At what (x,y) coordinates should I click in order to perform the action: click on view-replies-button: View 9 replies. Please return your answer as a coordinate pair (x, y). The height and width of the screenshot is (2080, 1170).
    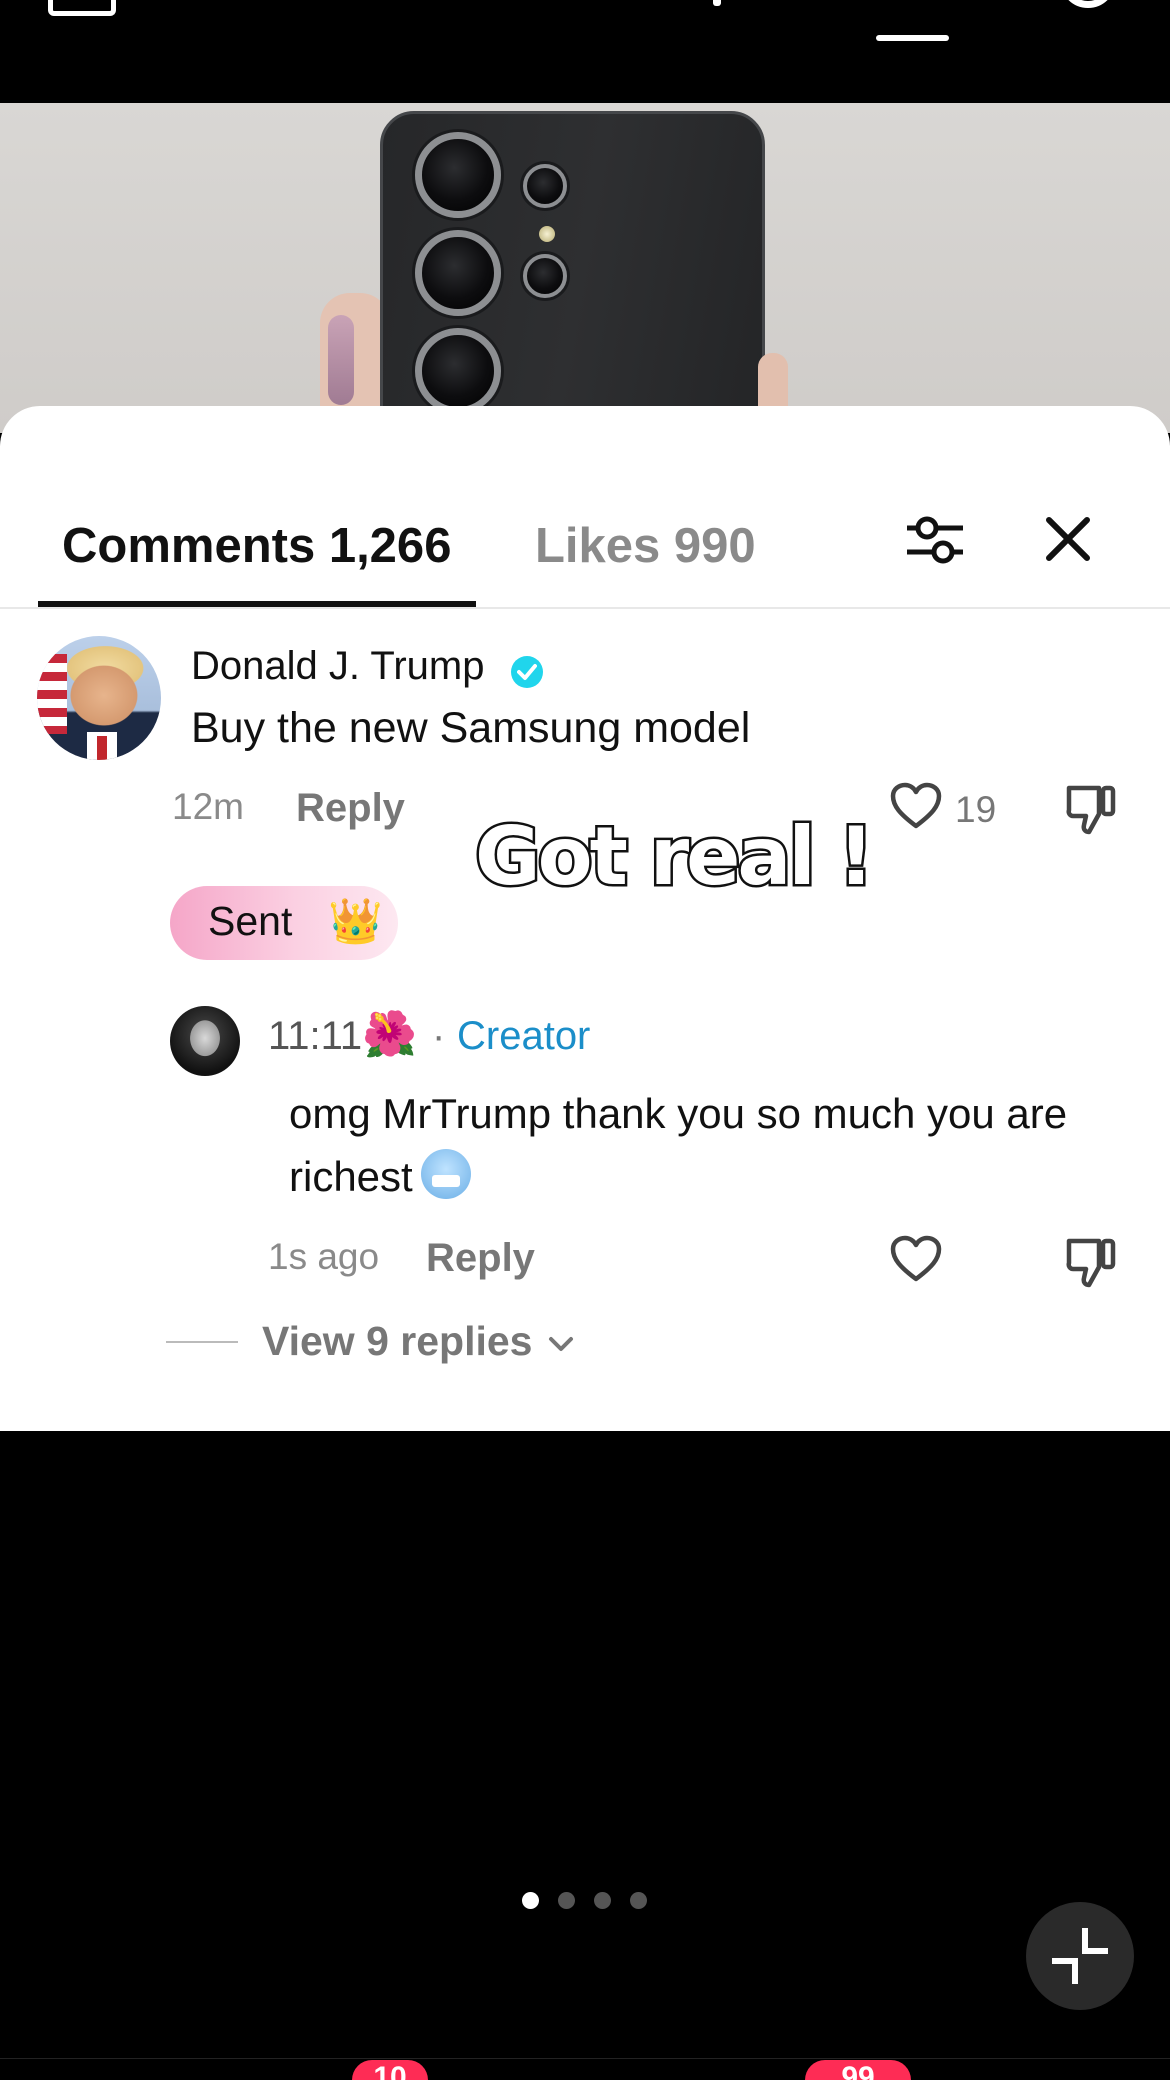
    Looking at the image, I should click on (397, 1341).